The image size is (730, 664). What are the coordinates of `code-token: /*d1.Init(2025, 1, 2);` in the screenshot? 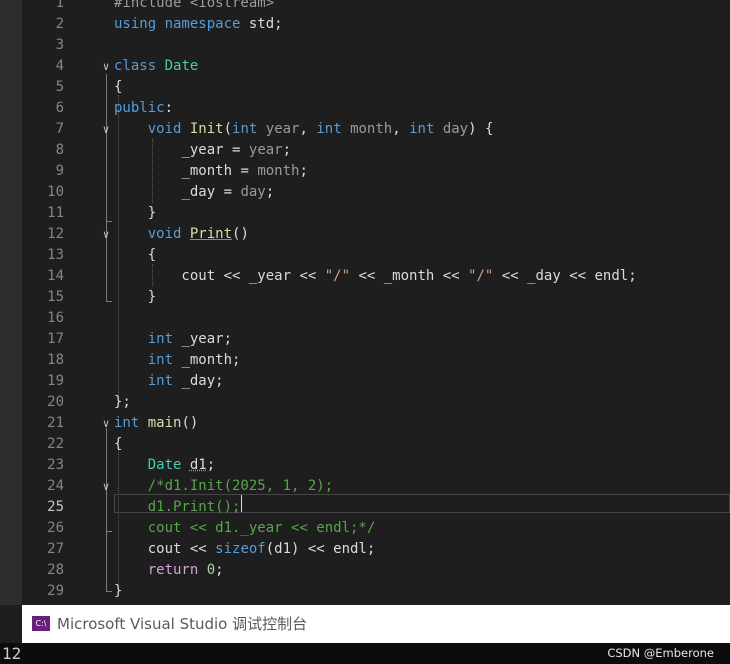 It's located at (240, 486).